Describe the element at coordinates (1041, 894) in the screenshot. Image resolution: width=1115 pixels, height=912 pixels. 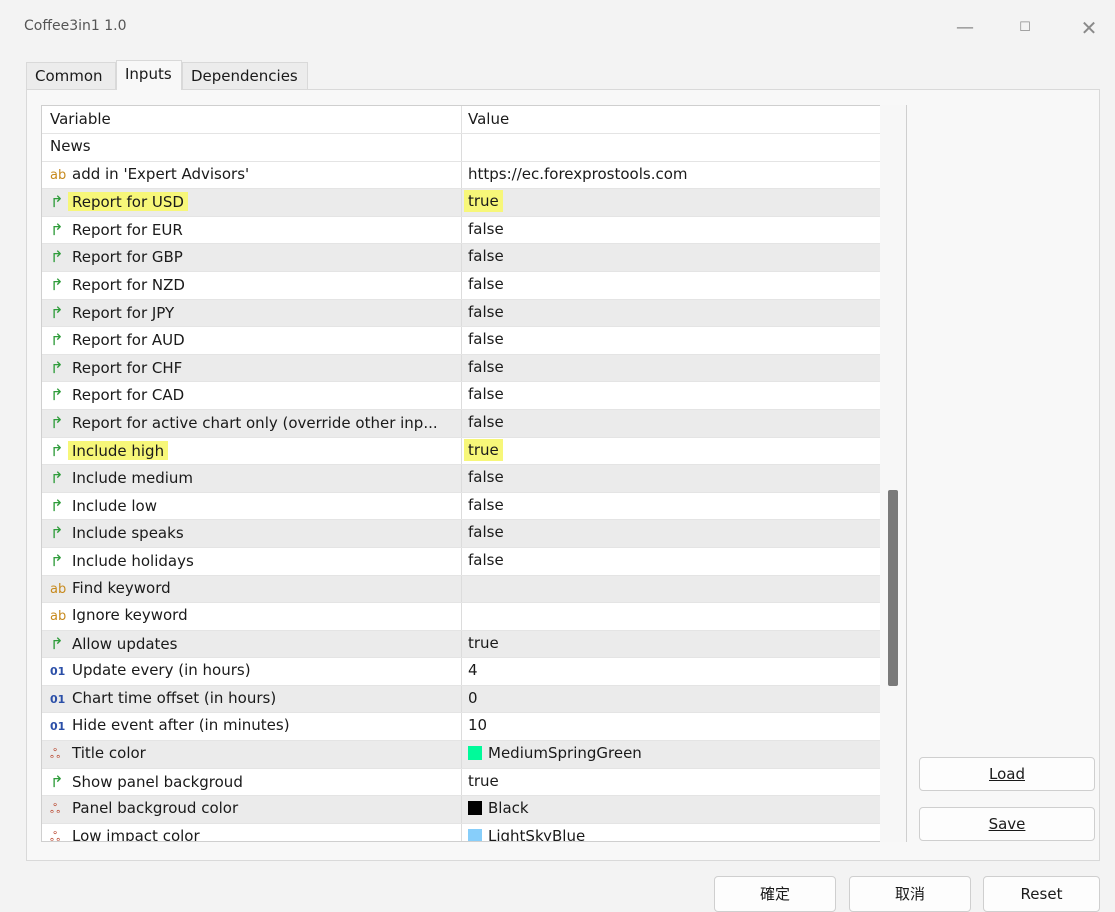
I see `reset-button: Reset` at that location.